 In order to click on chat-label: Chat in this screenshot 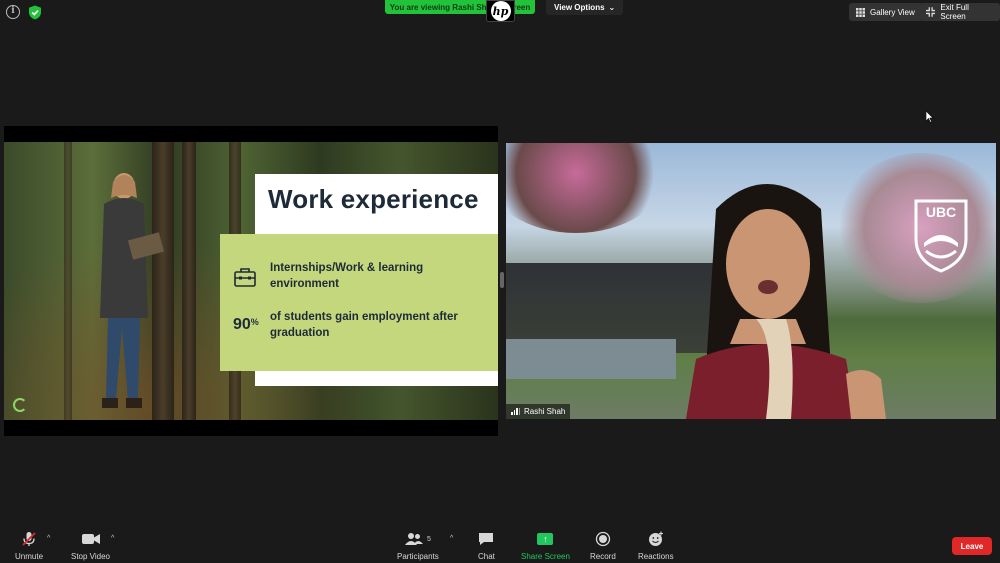, I will do `click(486, 556)`.